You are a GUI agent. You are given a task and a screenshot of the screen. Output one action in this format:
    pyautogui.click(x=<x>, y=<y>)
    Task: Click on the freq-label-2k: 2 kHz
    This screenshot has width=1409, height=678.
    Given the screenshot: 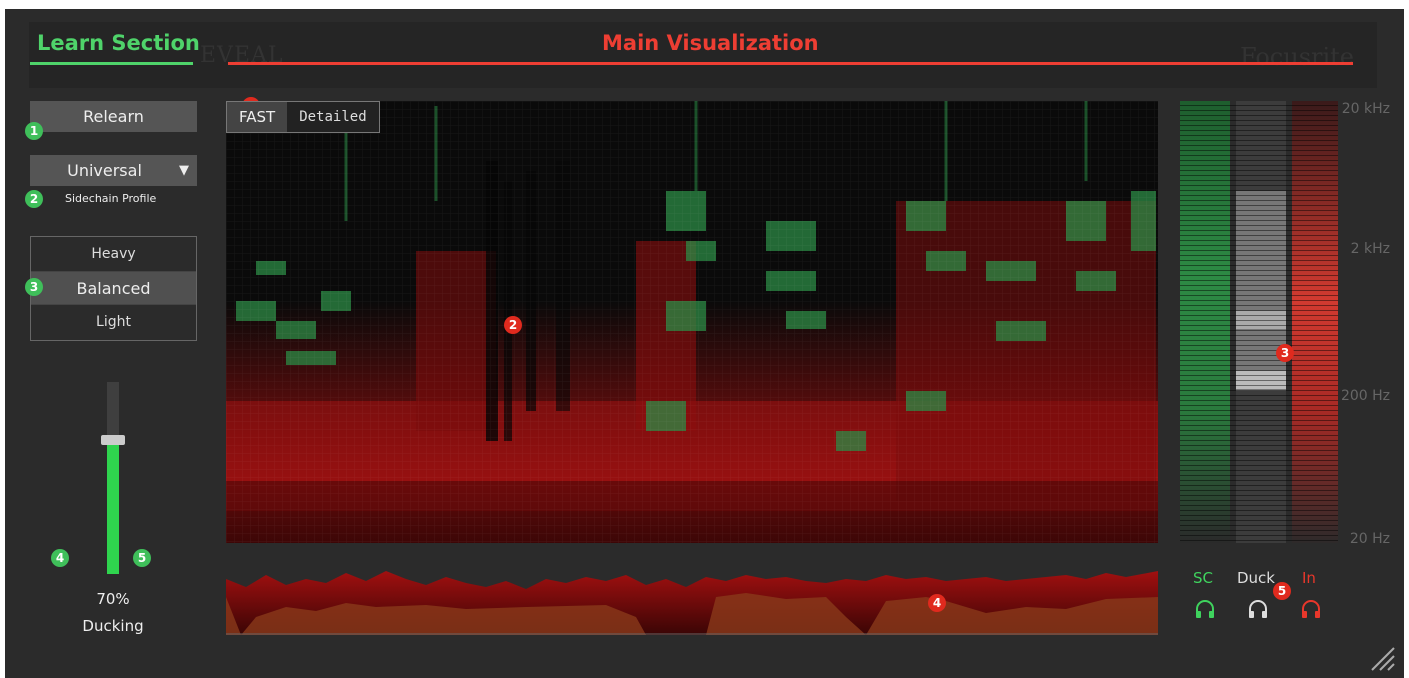 What is the action you would take?
    pyautogui.click(x=1370, y=249)
    